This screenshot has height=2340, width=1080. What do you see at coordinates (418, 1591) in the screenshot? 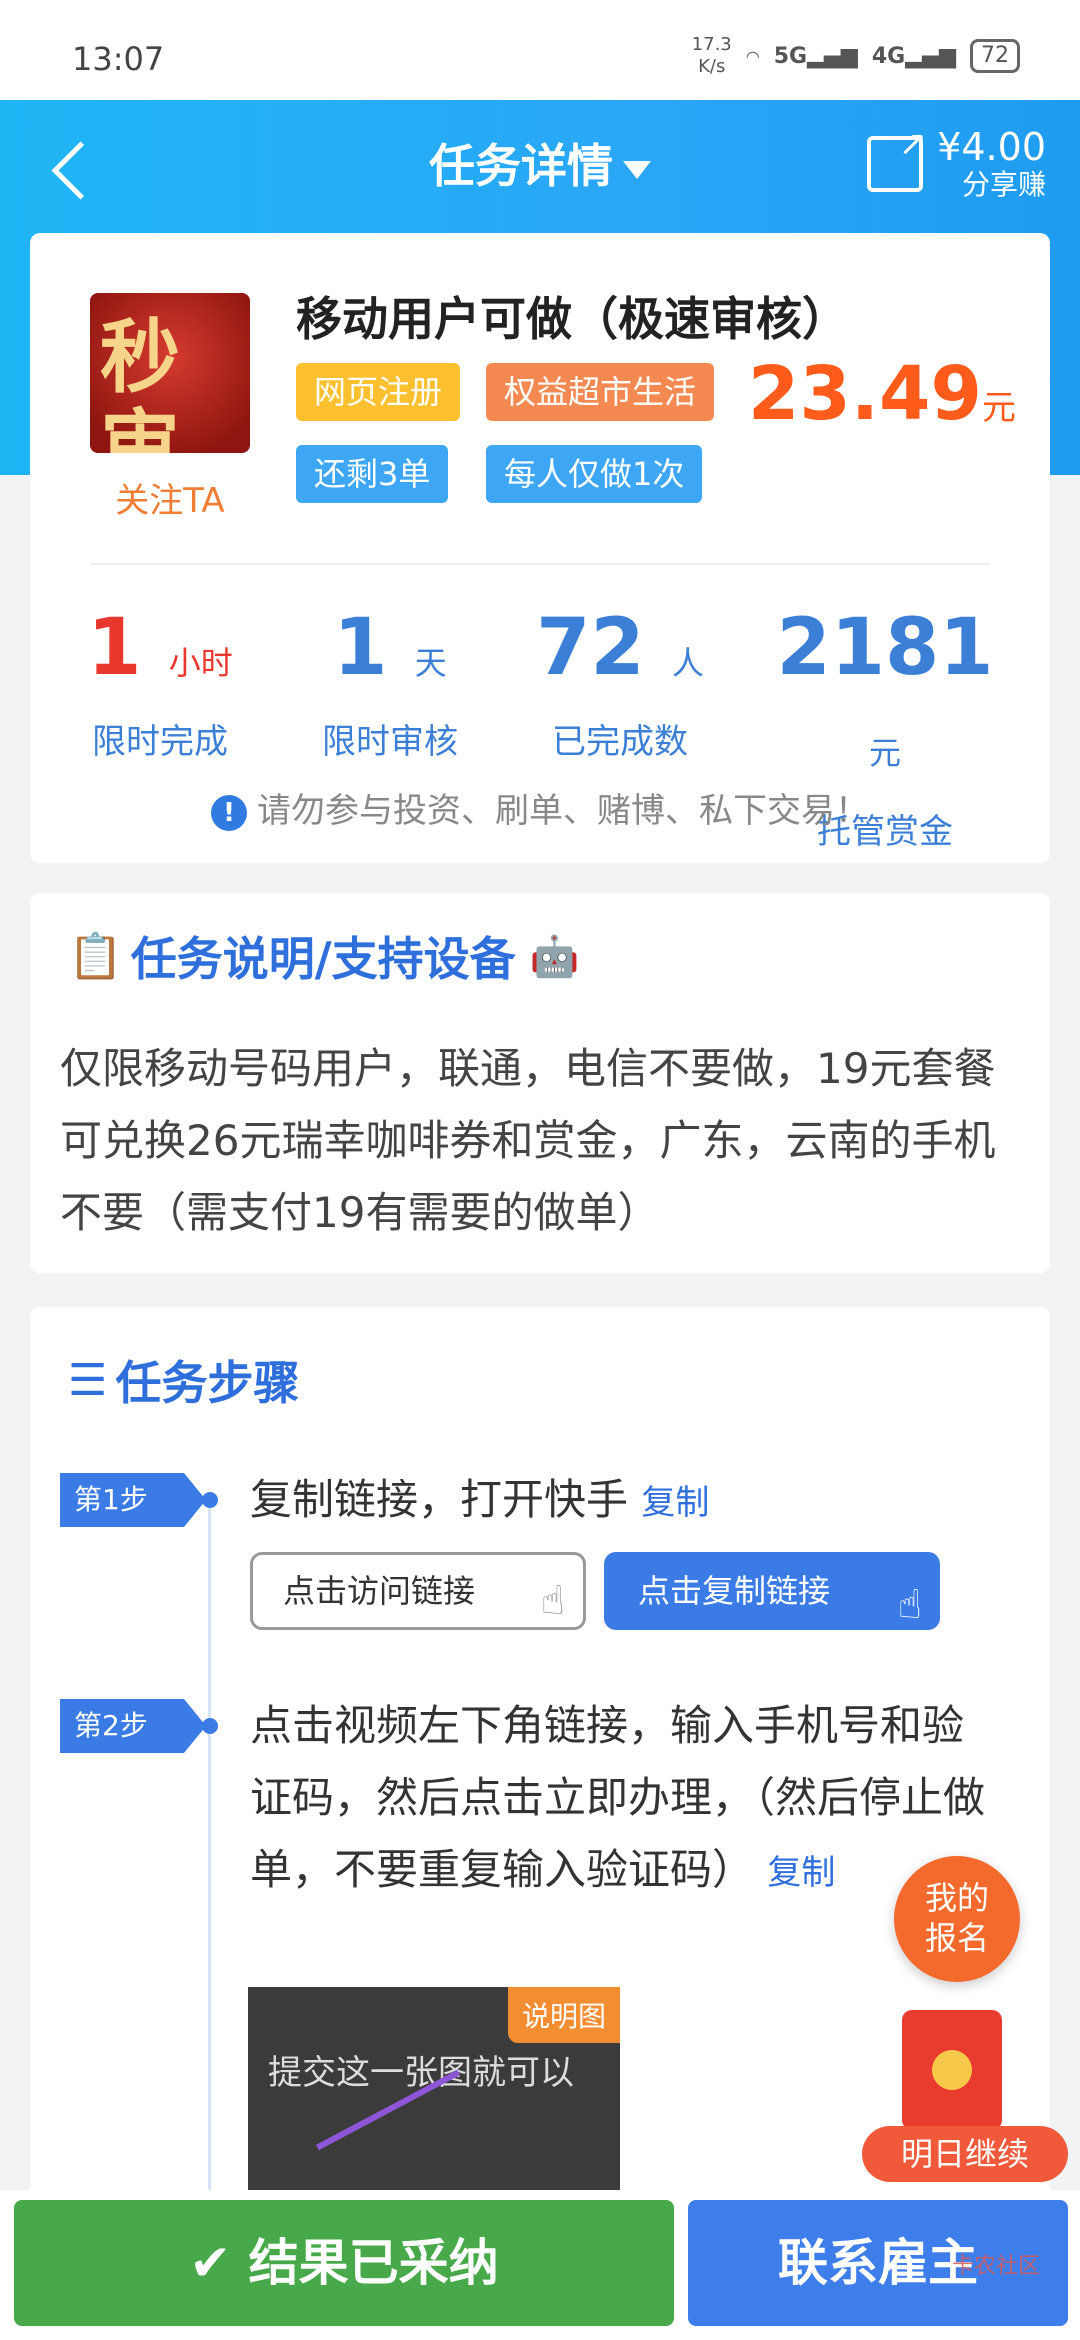
I see `visit-link-button: 点击访问链接 ☝` at bounding box center [418, 1591].